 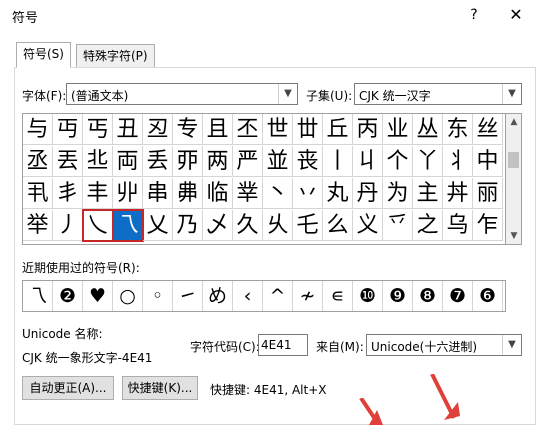 What do you see at coordinates (398, 225) in the screenshot?
I see `symbol-cell: 乊` at bounding box center [398, 225].